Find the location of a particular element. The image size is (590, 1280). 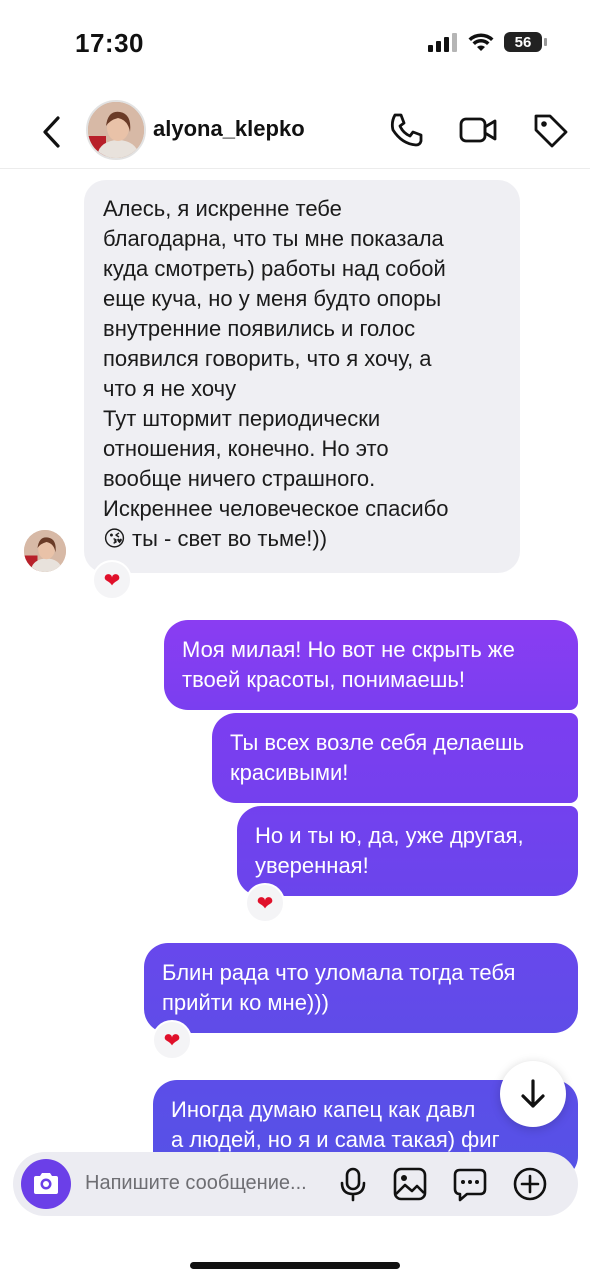

avatar is located at coordinates (116, 130).